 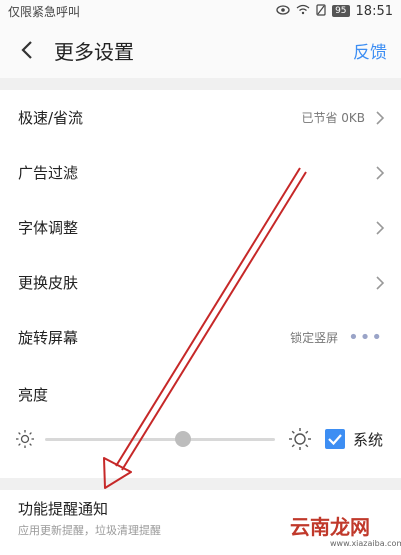 I want to click on notification-title: 功能提醒通知, so click(x=63, y=509).